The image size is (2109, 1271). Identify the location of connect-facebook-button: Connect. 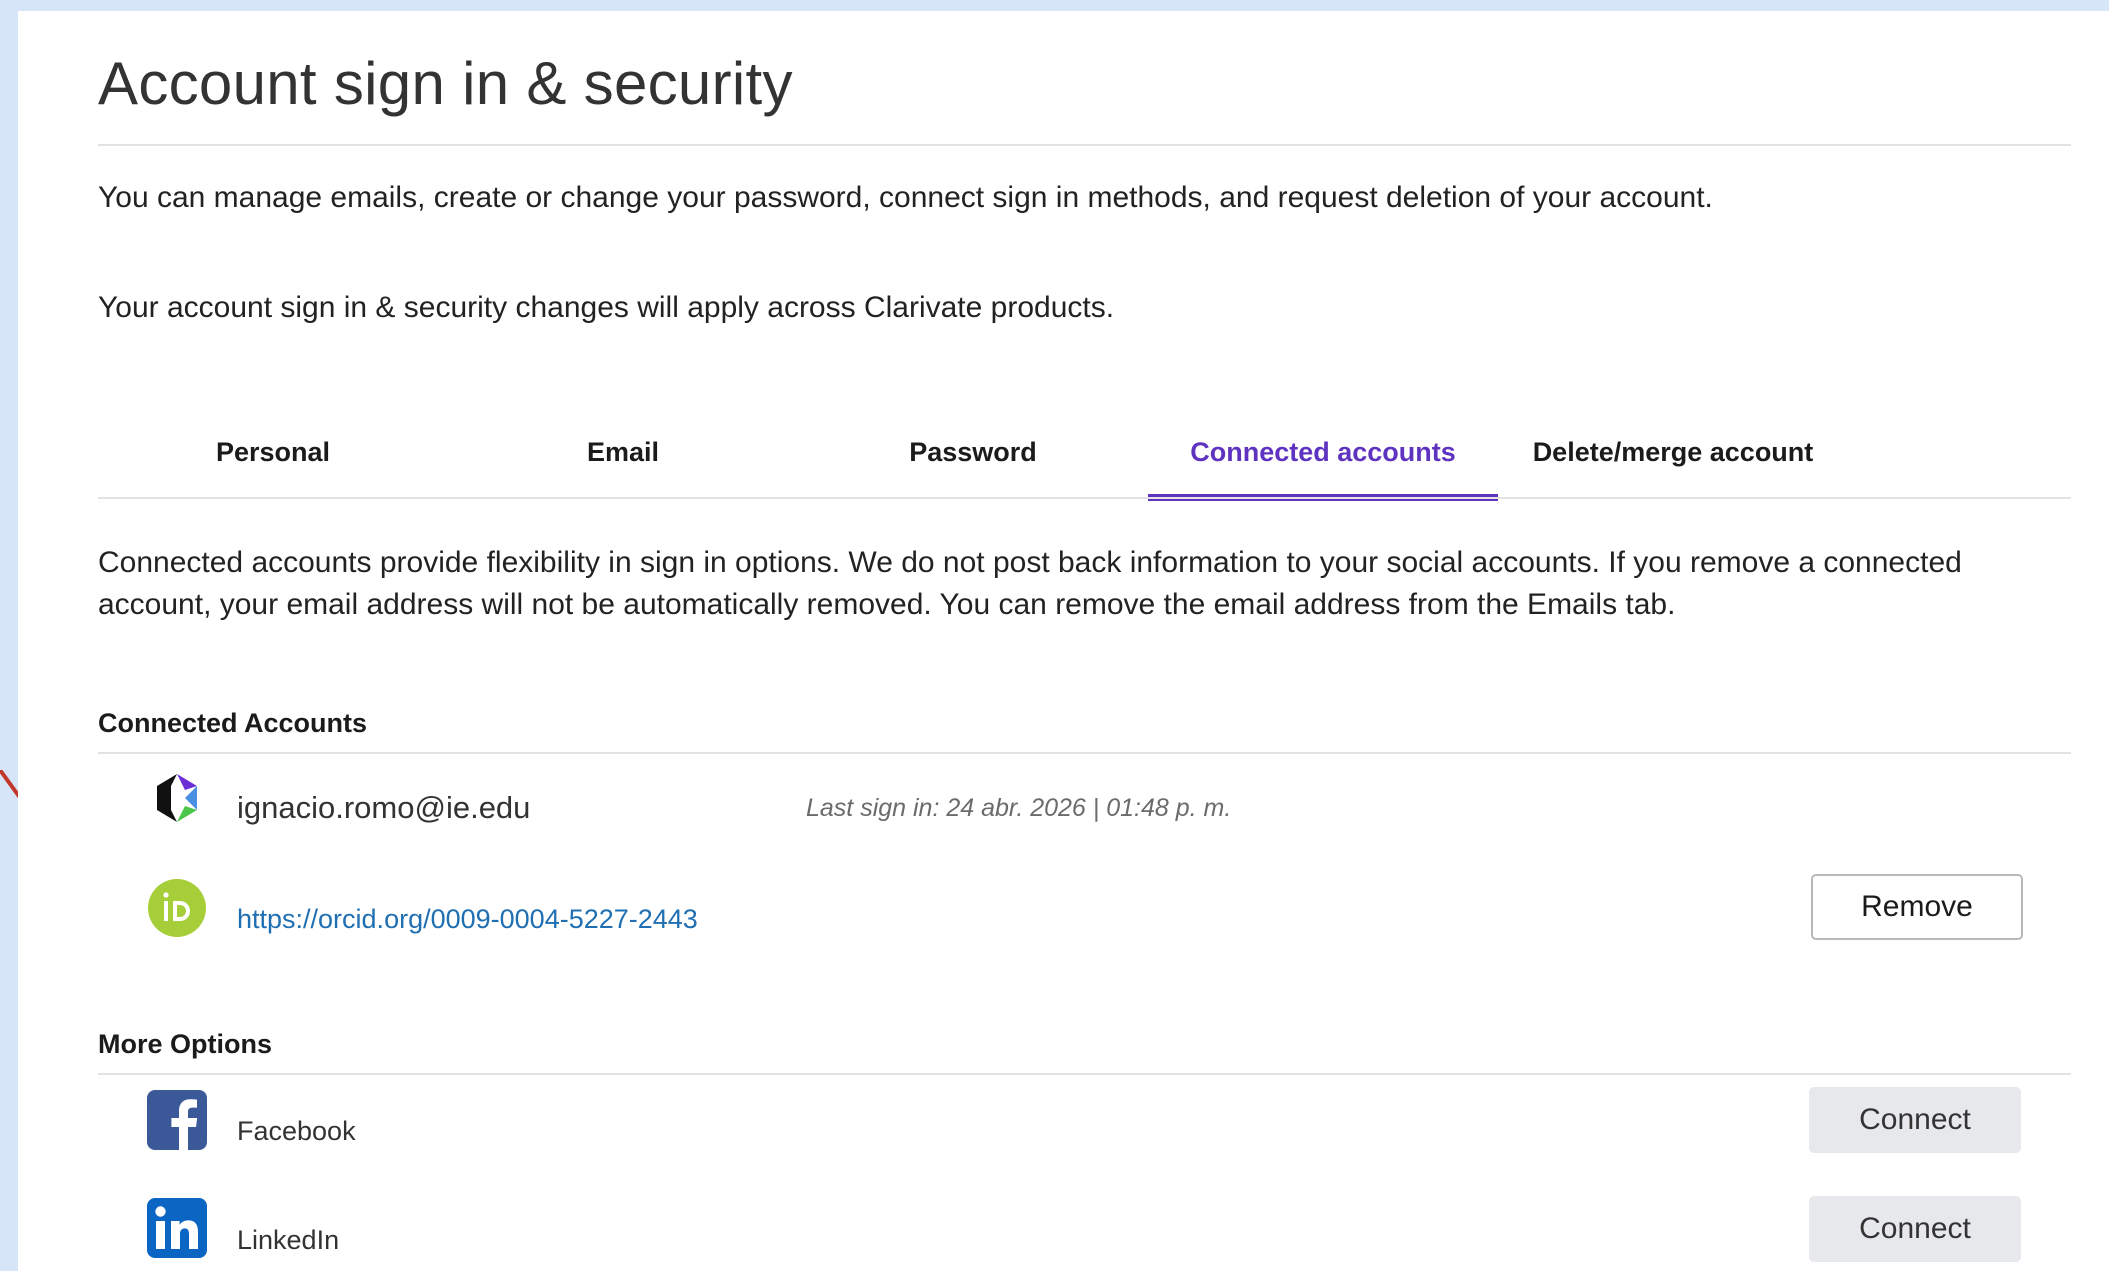
(1915, 1120).